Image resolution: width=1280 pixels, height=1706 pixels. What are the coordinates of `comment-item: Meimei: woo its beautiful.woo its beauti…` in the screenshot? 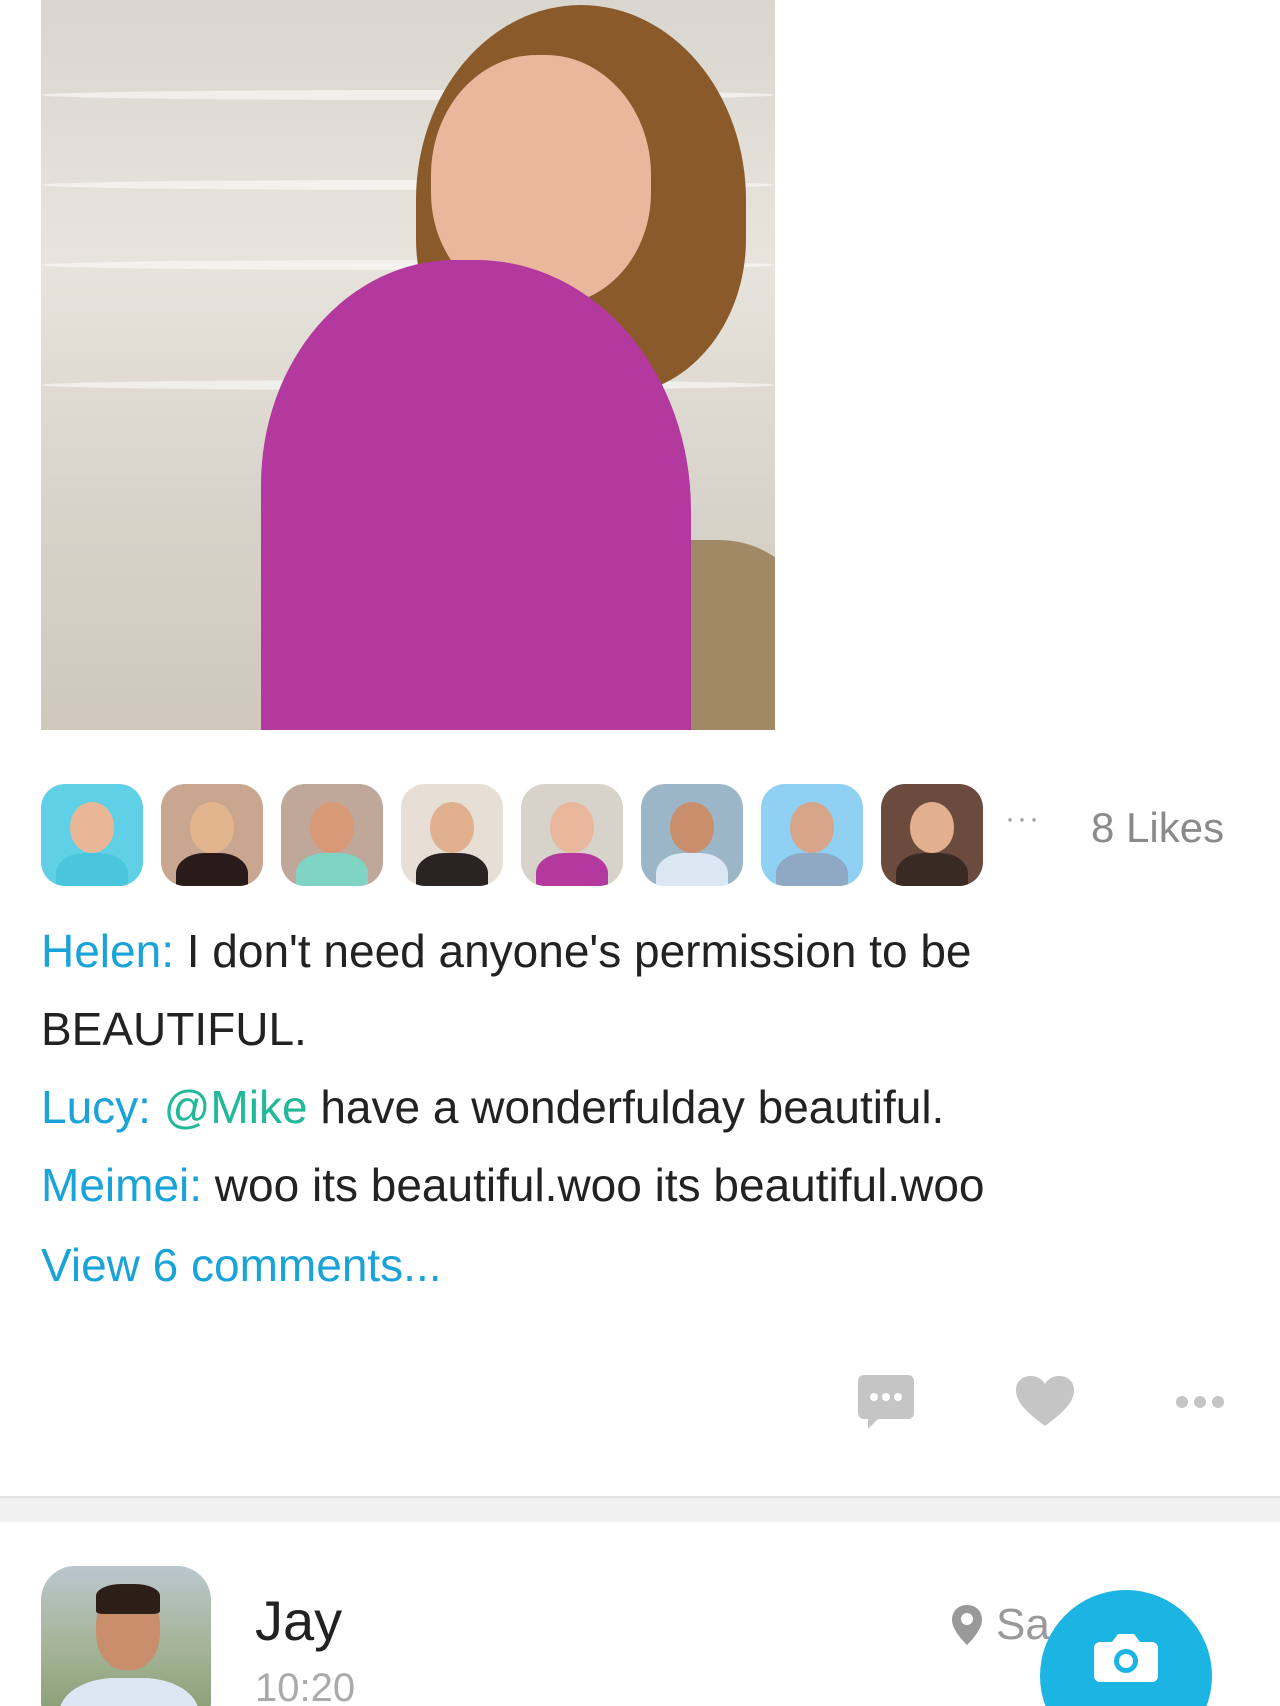 It's located at (641, 1185).